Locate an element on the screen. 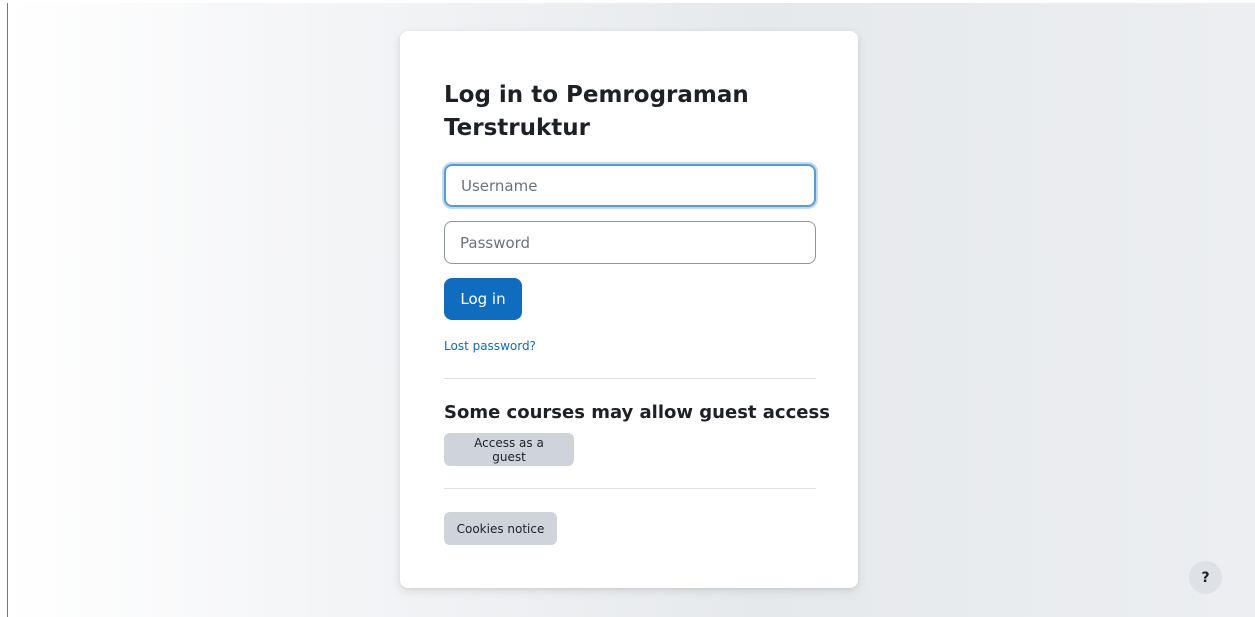 This screenshot has height=617, width=1255. guest-access-heading: Some courses may allow guest access is located at coordinates (637, 412).